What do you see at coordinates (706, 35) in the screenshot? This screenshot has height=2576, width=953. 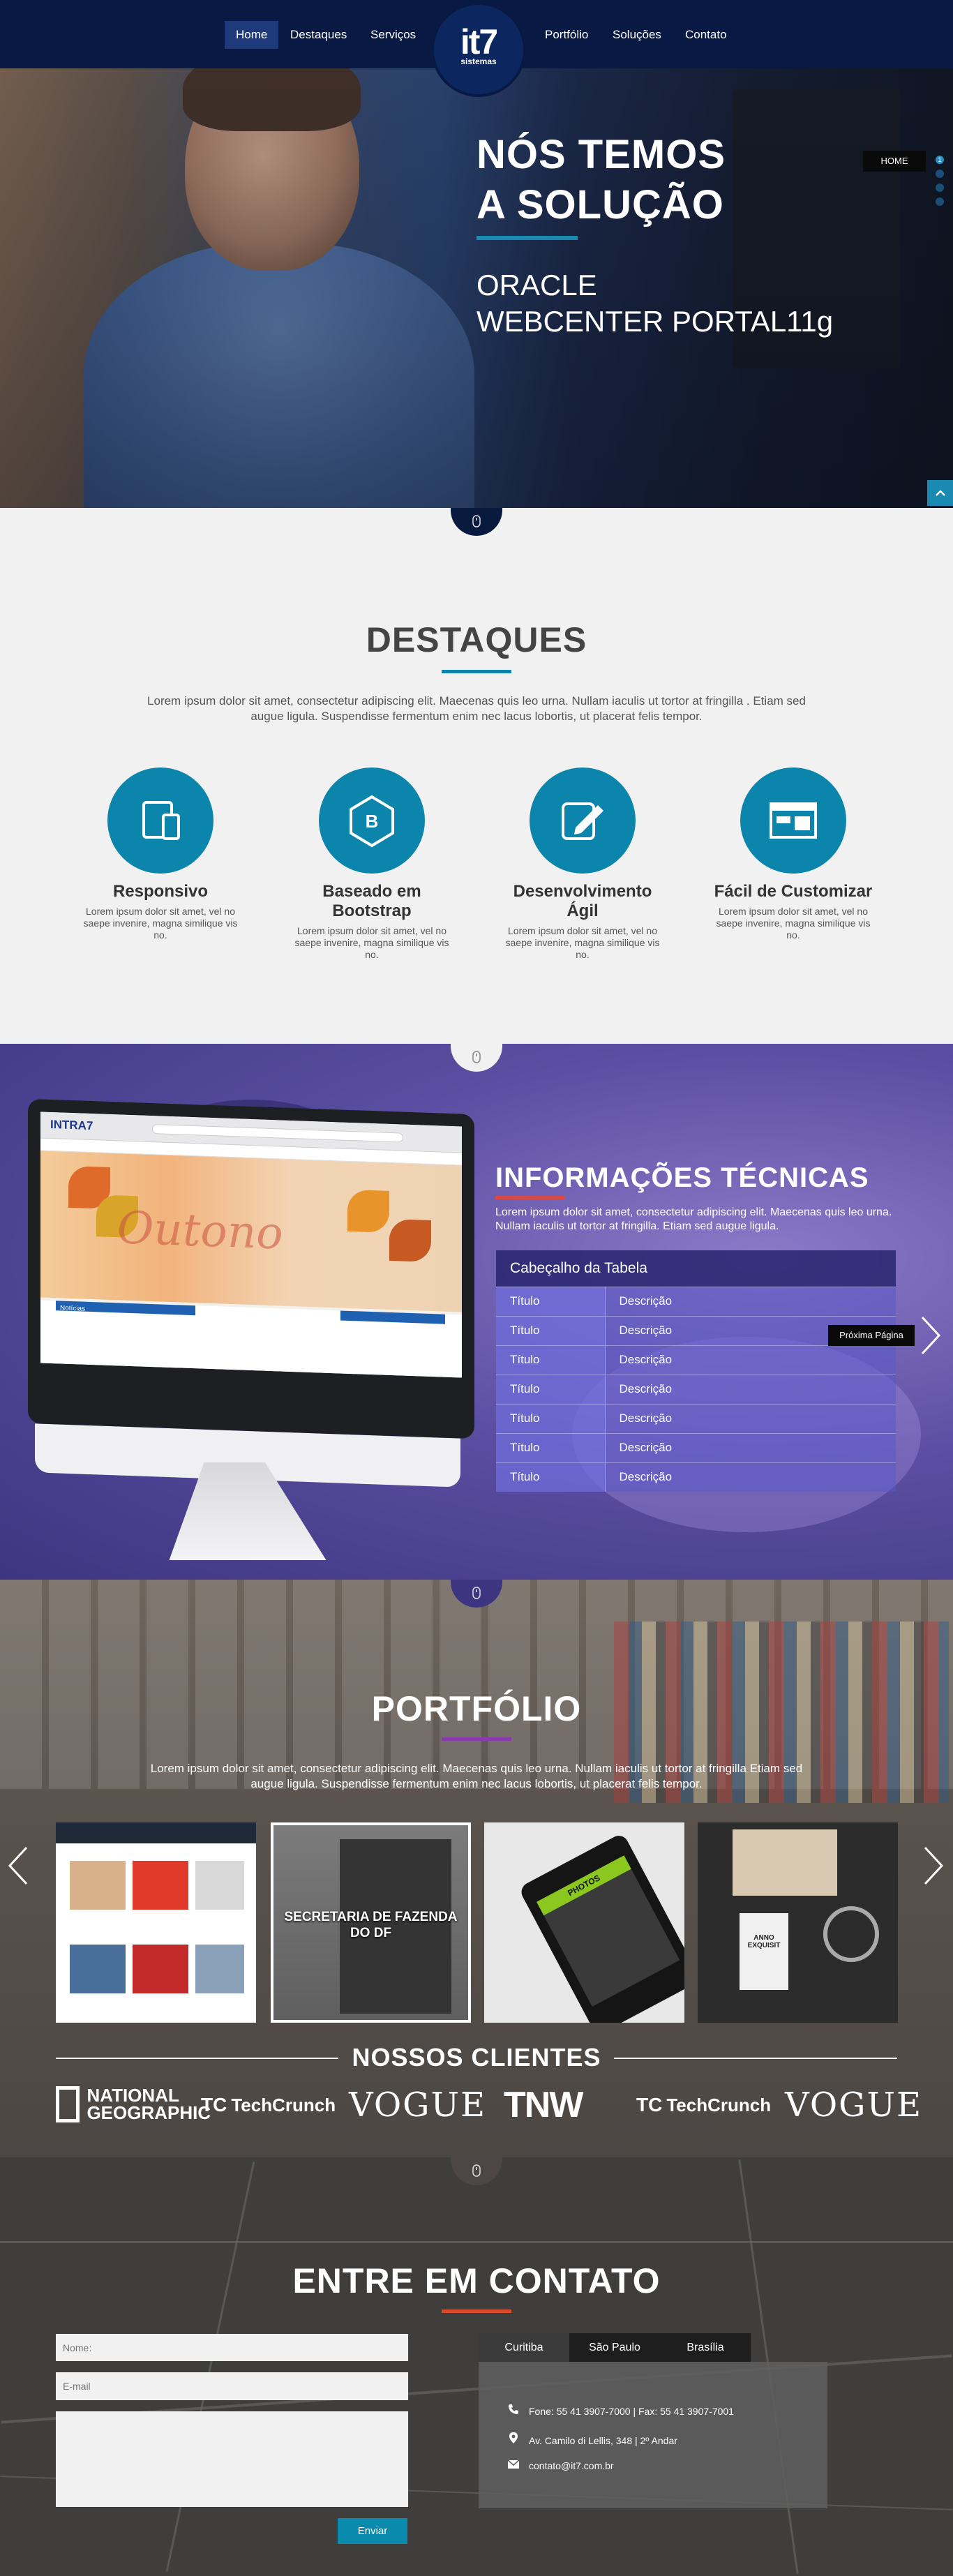 I see `nav-contato: Contato` at bounding box center [706, 35].